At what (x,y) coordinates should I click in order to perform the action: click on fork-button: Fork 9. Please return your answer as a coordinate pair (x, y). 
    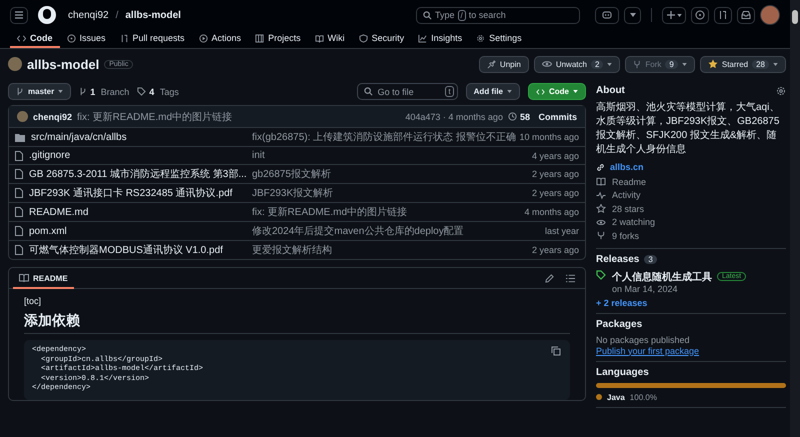
    Looking at the image, I should click on (660, 64).